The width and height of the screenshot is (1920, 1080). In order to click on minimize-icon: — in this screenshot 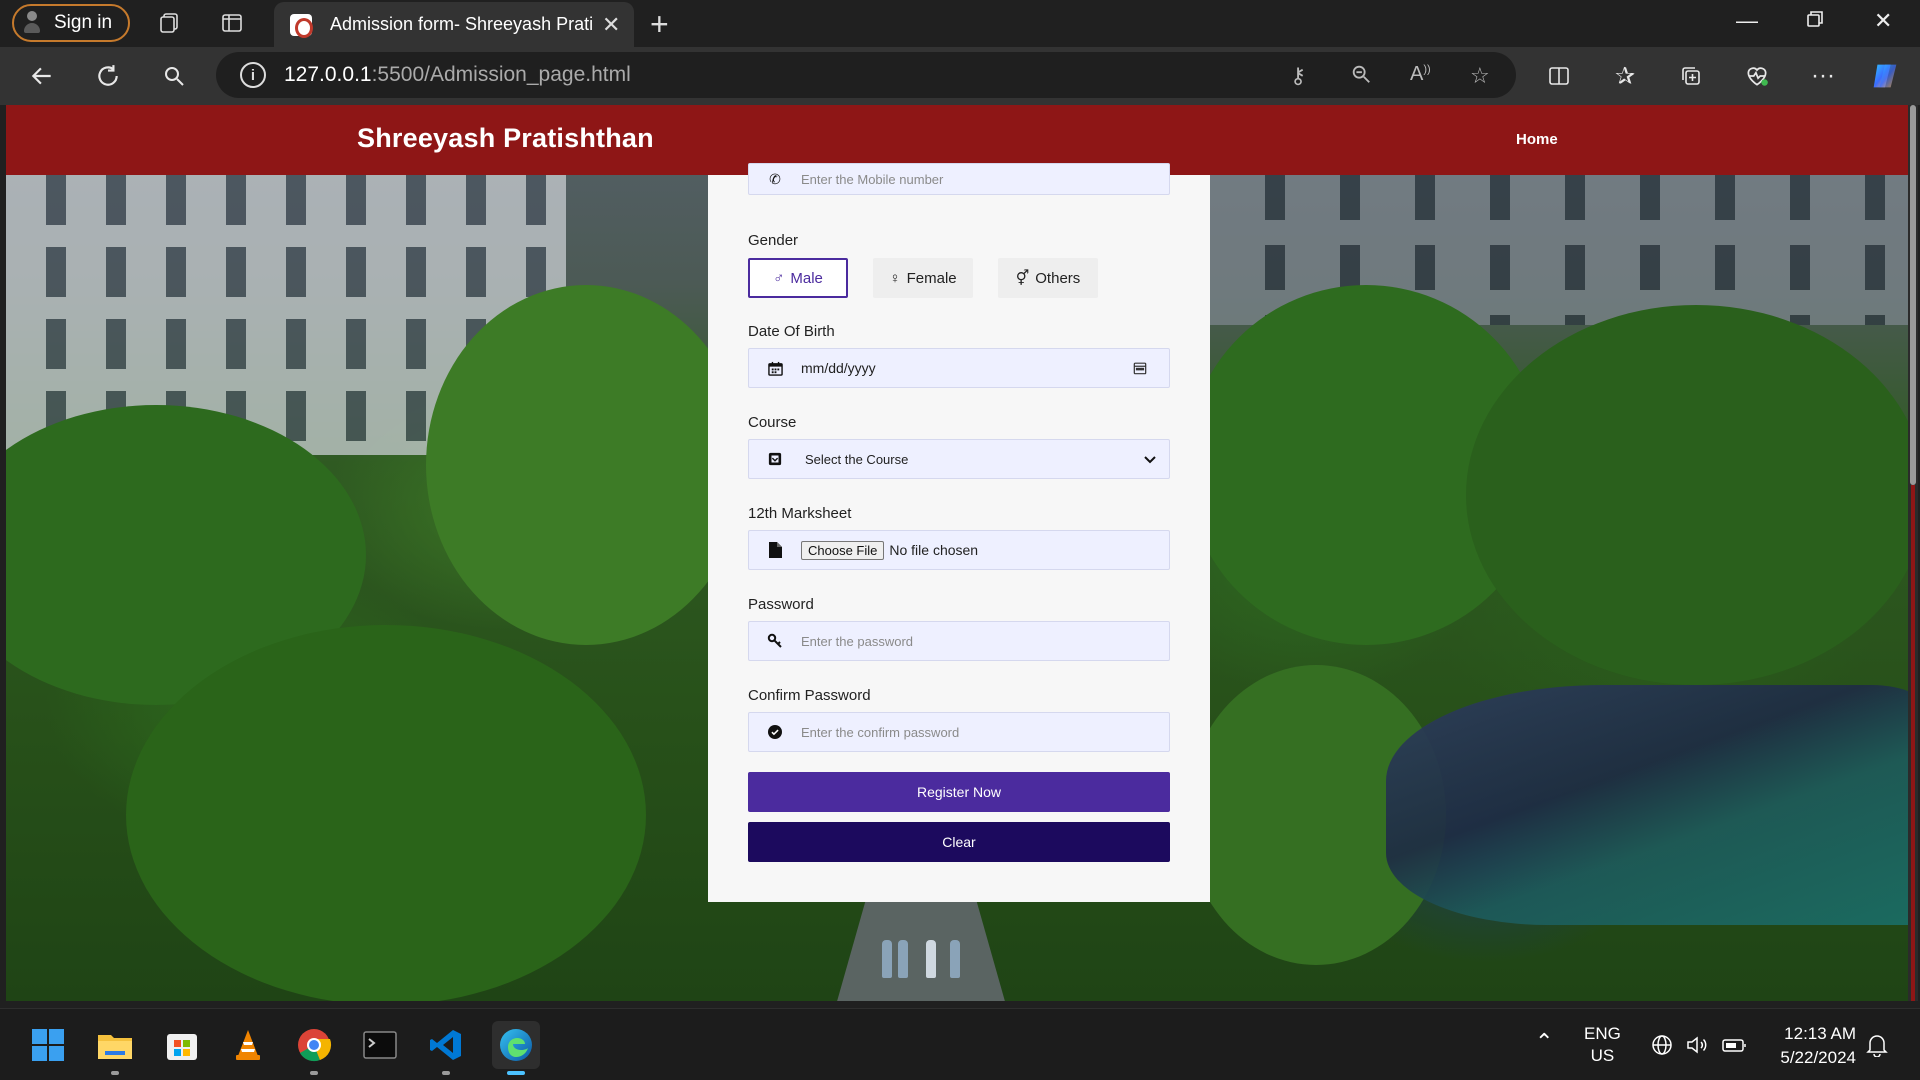, I will do `click(1747, 21)`.